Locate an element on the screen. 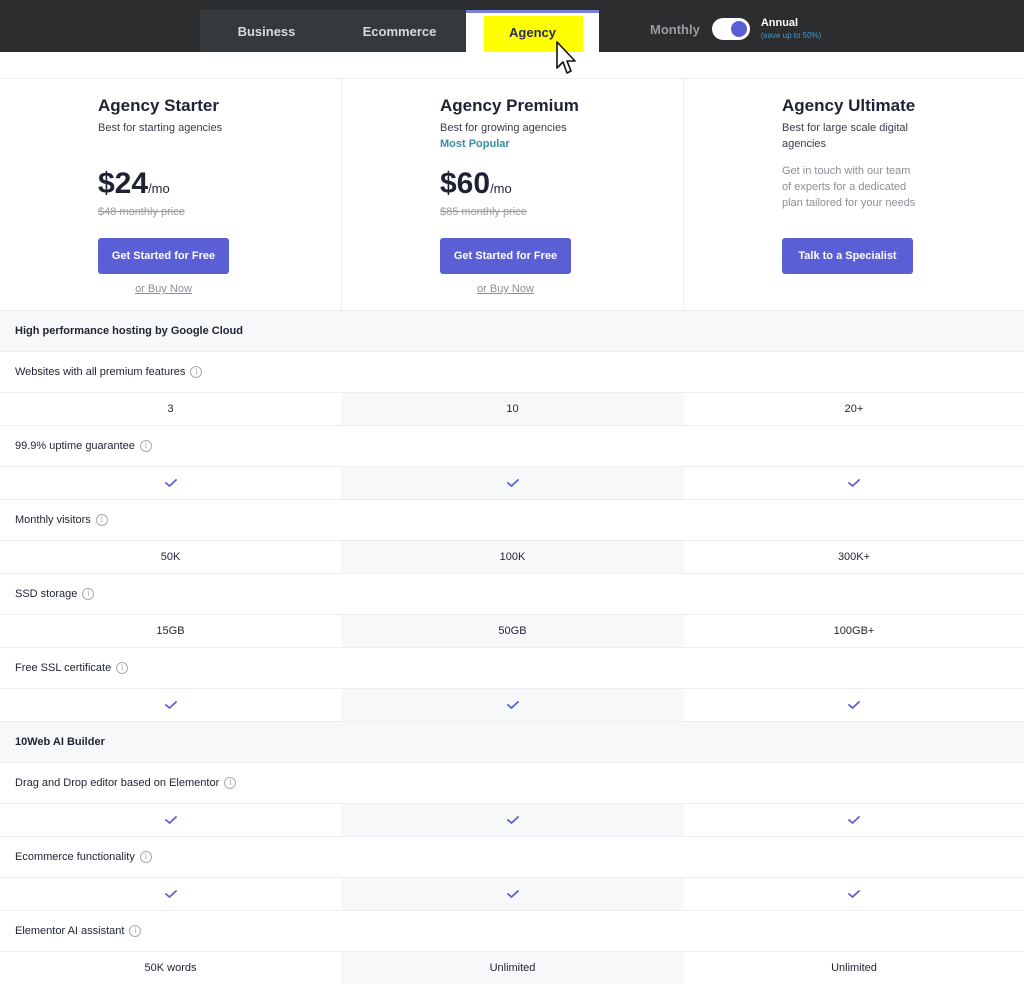 This screenshot has height=985, width=1024. feature-value: 10 is located at coordinates (512, 409).